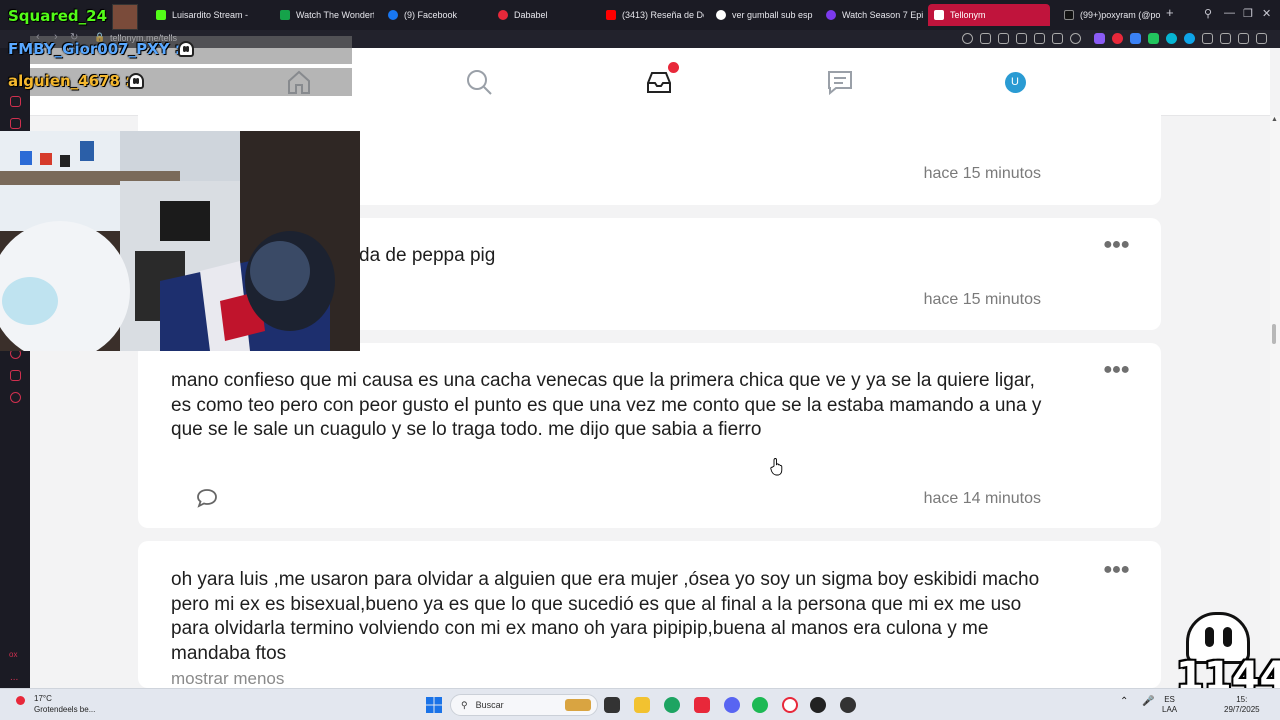 The width and height of the screenshot is (1280, 720). I want to click on search-icon, so click(479, 82).